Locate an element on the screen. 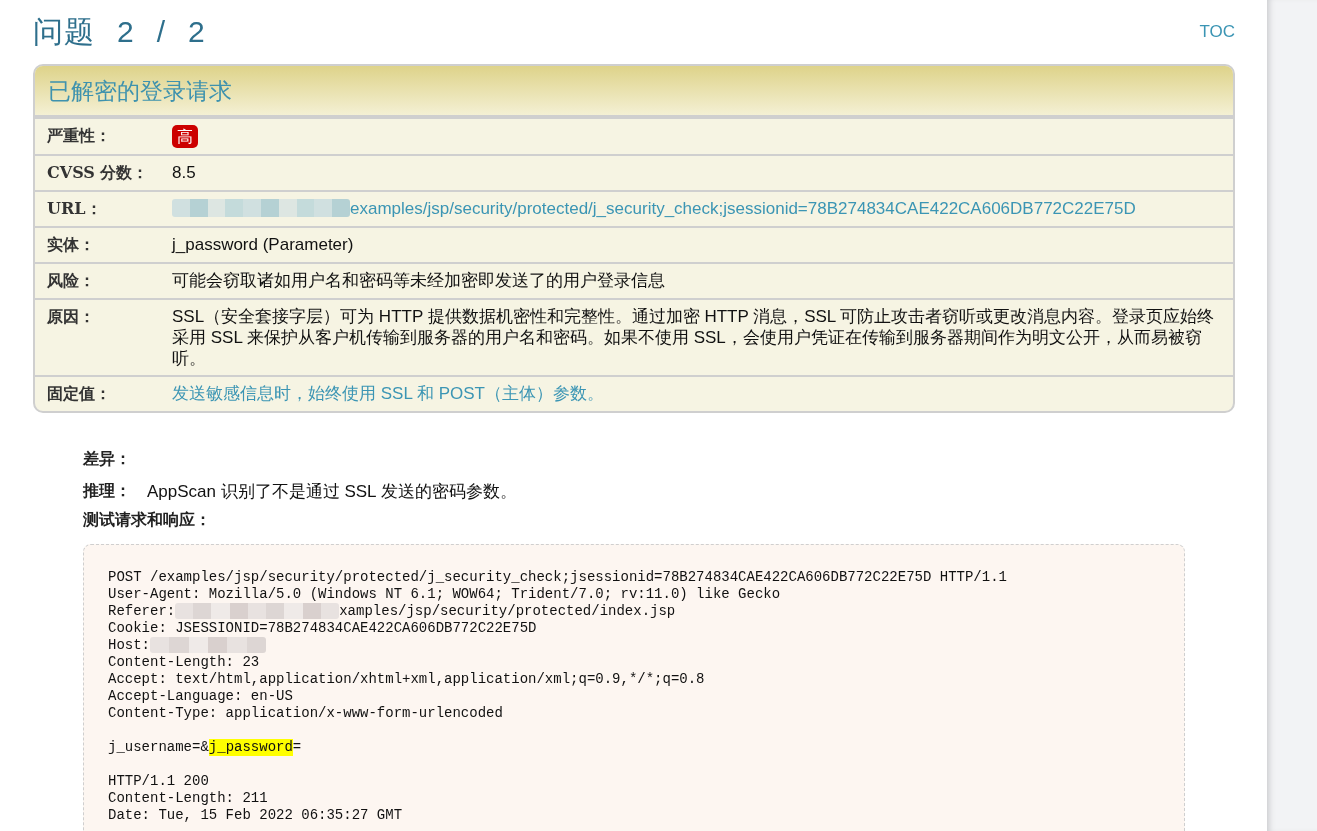 This screenshot has width=1317, height=831. url-link: examples/jsp/security/protected/j_security_check;jsessionid=78B274834CAE422CA606DB772C22E75D is located at coordinates (743, 208).